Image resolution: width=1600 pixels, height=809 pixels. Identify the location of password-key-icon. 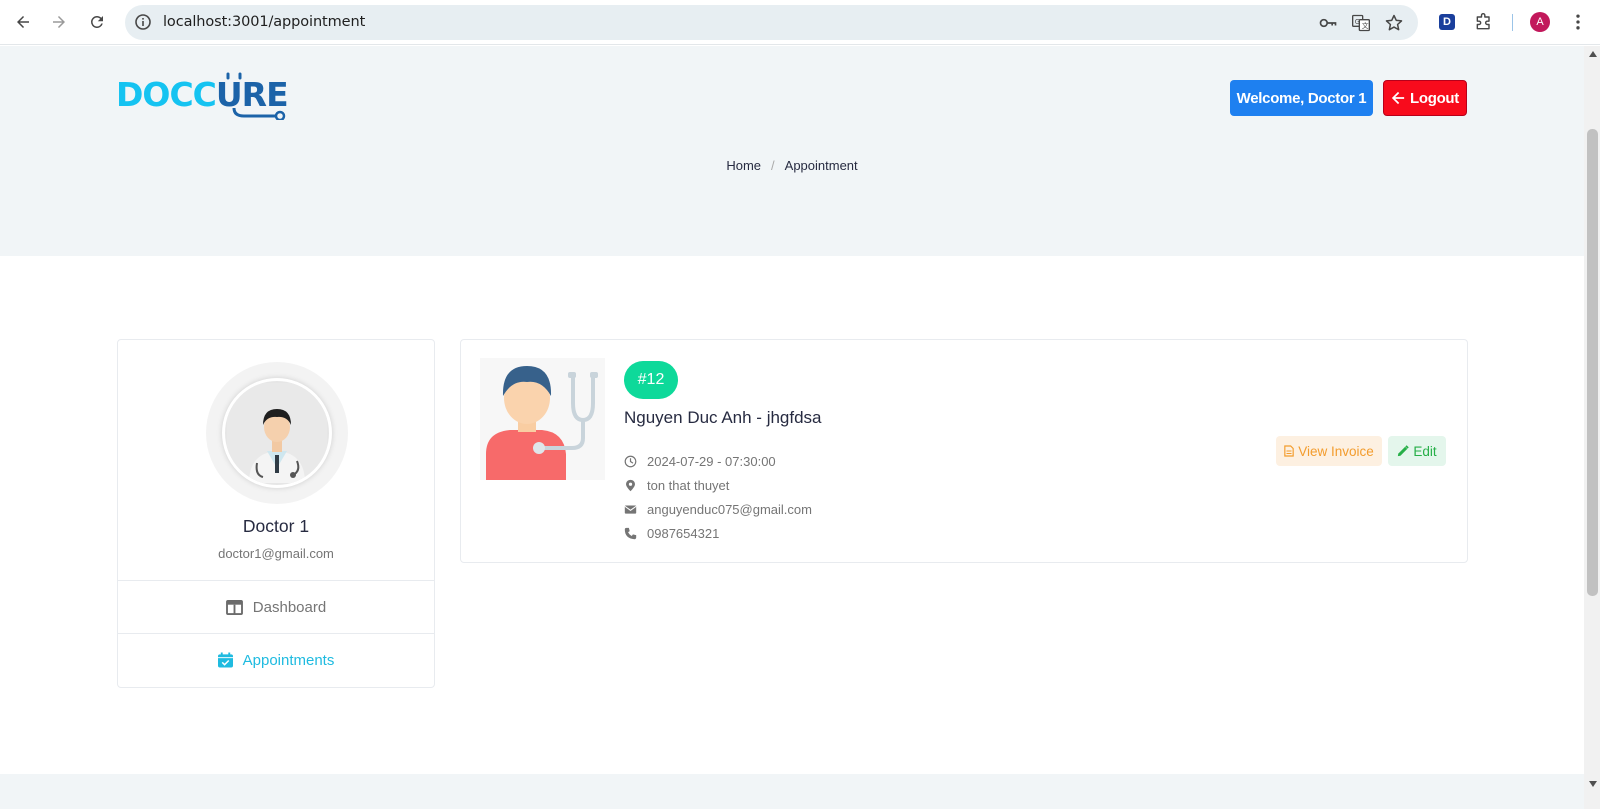
(1328, 23).